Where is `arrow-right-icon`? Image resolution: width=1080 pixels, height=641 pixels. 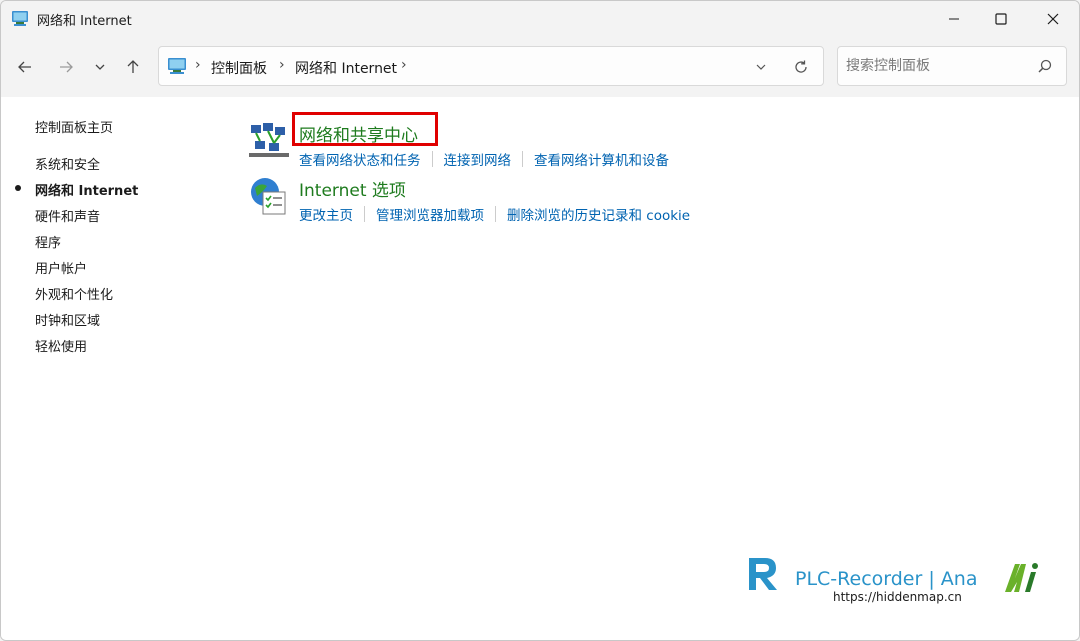
arrow-right-icon is located at coordinates (66, 67).